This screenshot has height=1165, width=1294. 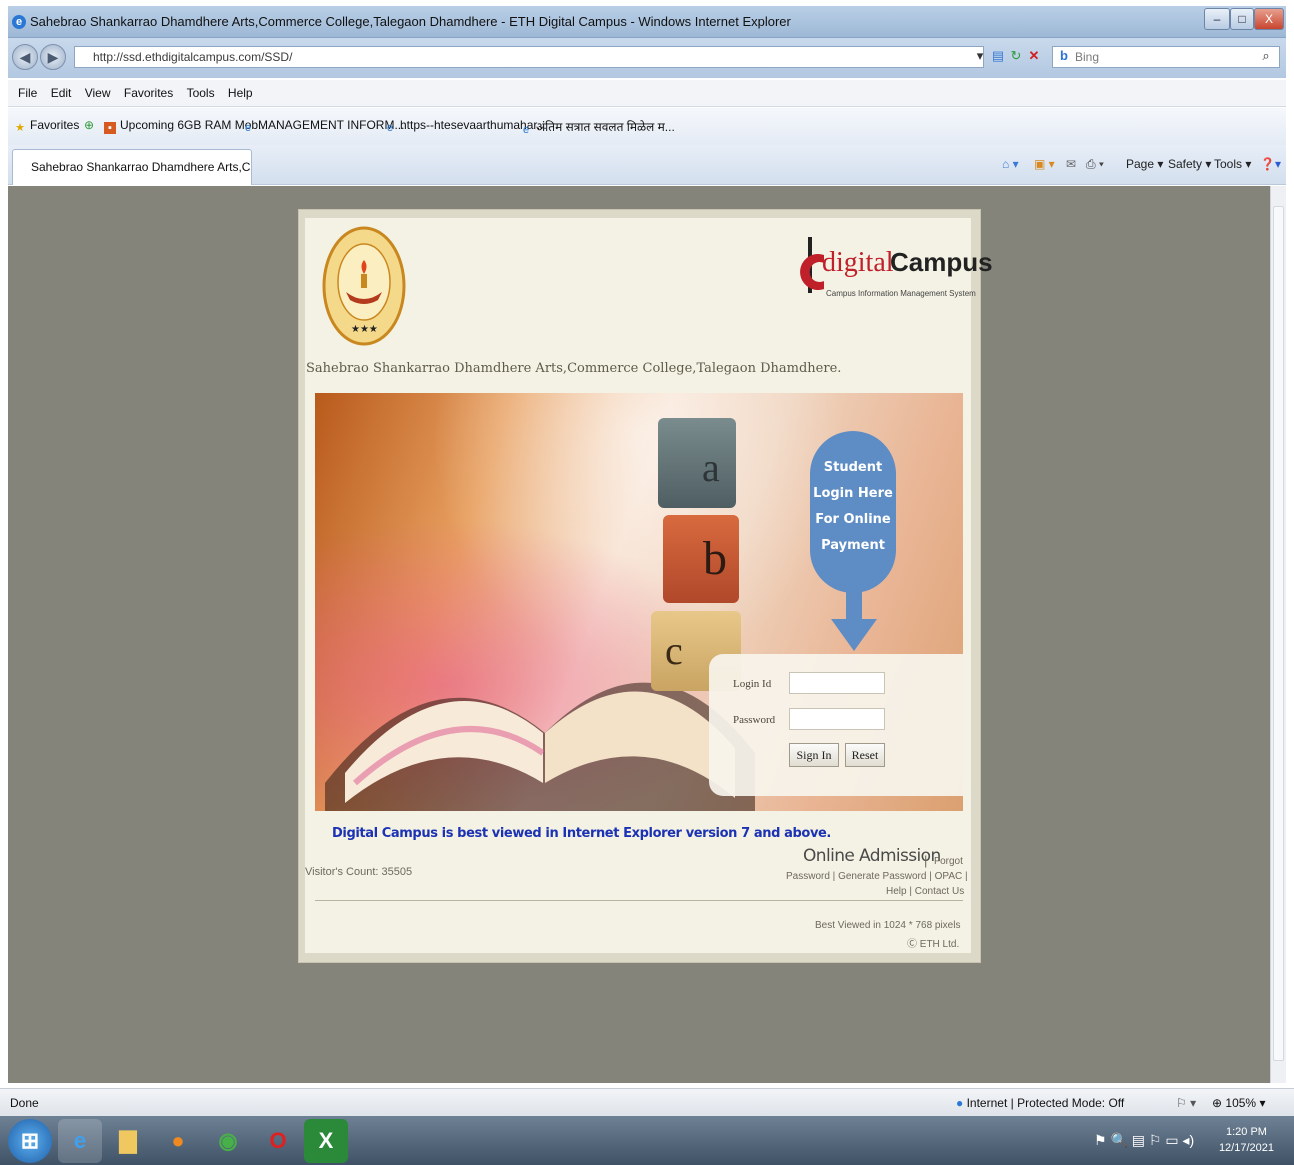 I want to click on add-favorite-icon: ⊕, so click(x=89, y=125).